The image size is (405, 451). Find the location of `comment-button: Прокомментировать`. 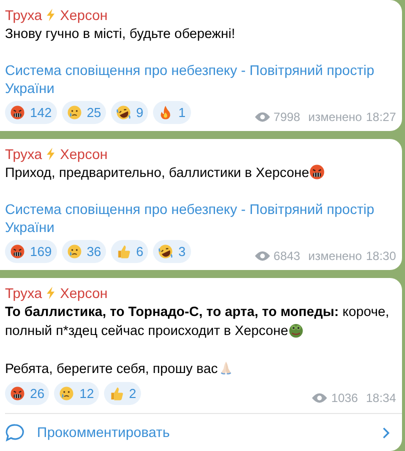

comment-button: Прокомментировать is located at coordinates (203, 432).